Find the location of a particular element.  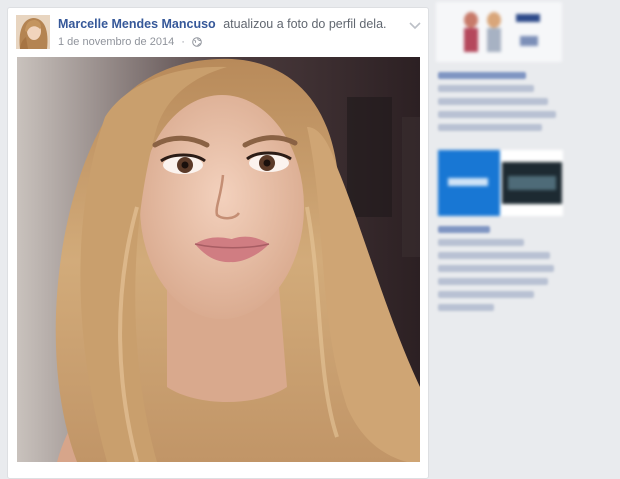

avatar is located at coordinates (33, 32).